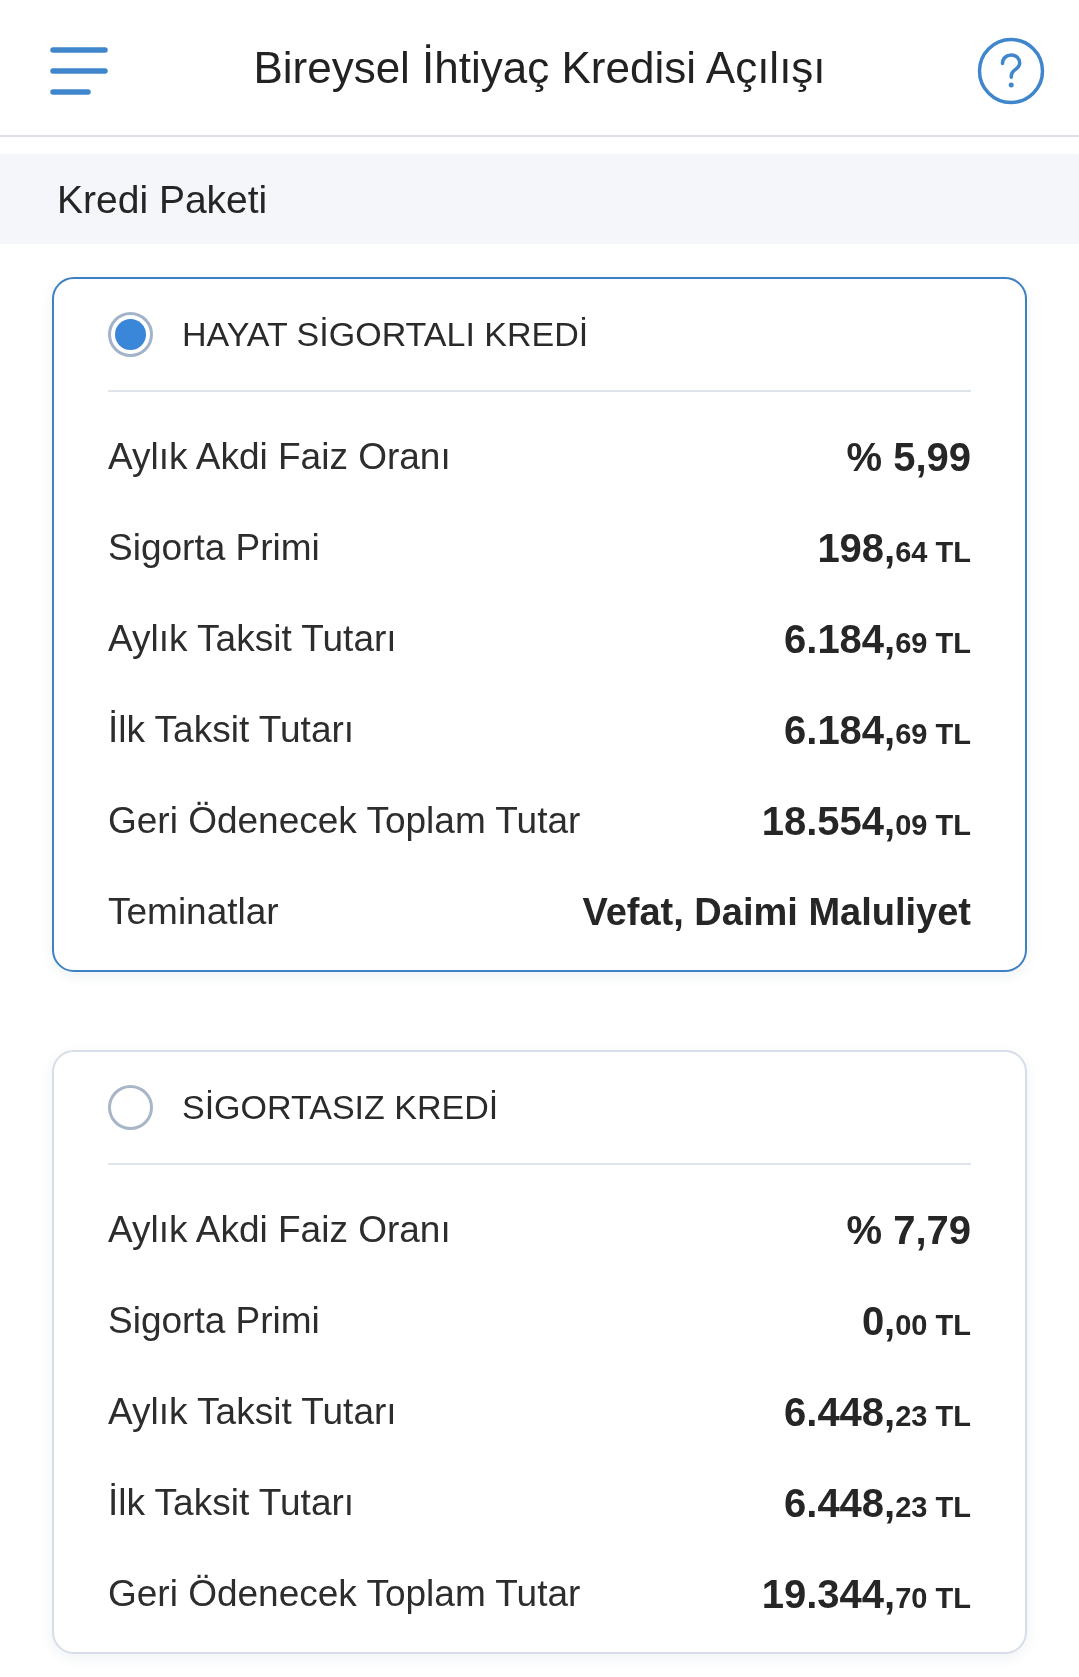 This screenshot has width=1079, height=1677. Describe the element at coordinates (539, 67) in the screenshot. I see `page-title: Bireysel İhtiyaç Kredisi Açılışı` at that location.